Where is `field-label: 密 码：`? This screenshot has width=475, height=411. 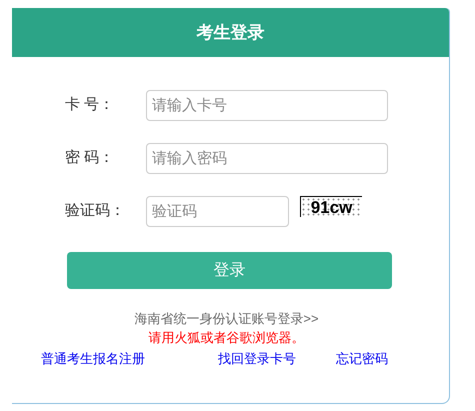 field-label: 密 码： is located at coordinates (90, 158).